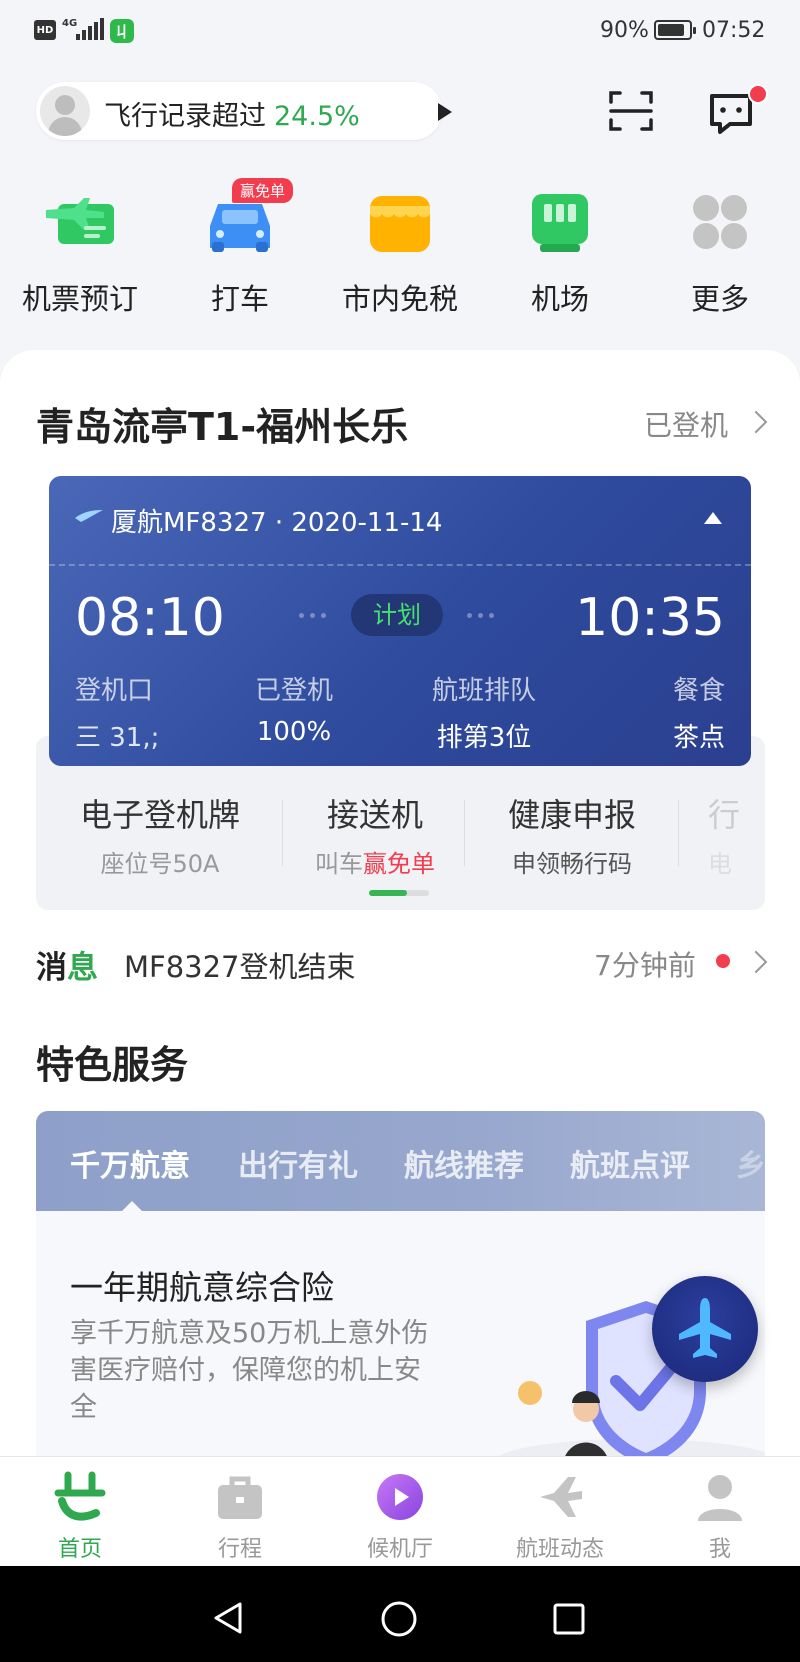 Image resolution: width=800 pixels, height=1662 pixels. What do you see at coordinates (483, 714) in the screenshot?
I see `info-queue: 航班排队 排第3位` at bounding box center [483, 714].